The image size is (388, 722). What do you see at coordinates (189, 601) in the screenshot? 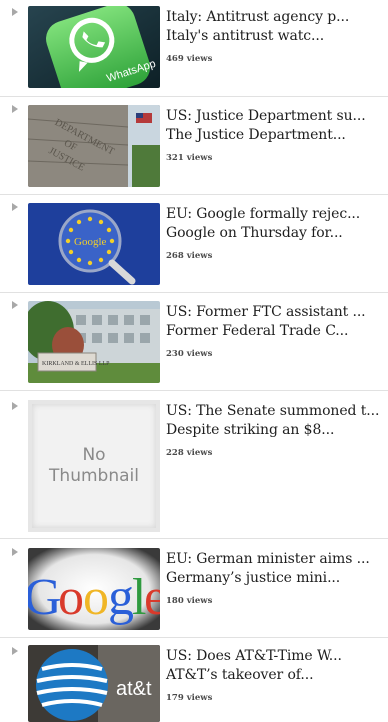
I see `view-count: 180 views` at bounding box center [189, 601].